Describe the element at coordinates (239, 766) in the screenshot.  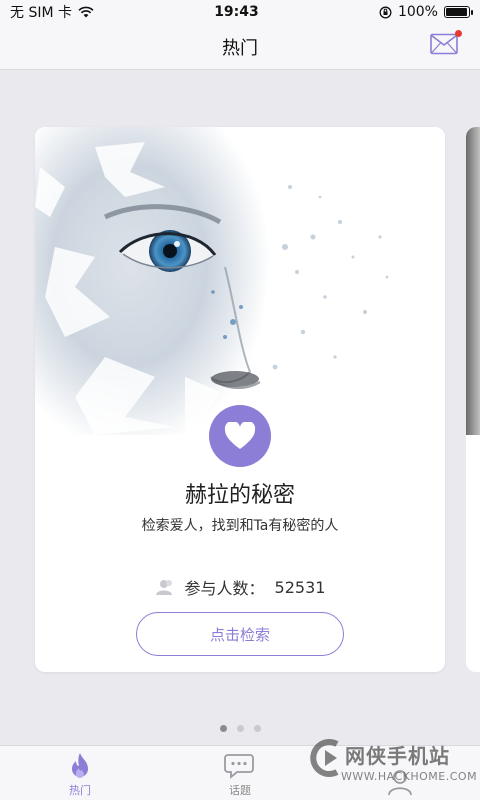
I see `chat-icon` at that location.